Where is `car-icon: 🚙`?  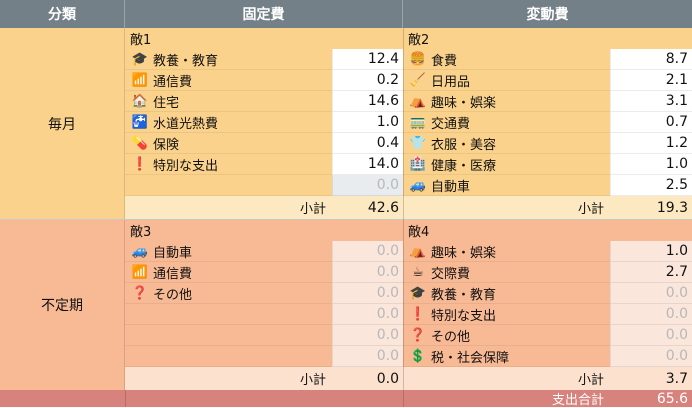 car-icon: 🚙 is located at coordinates (140, 251).